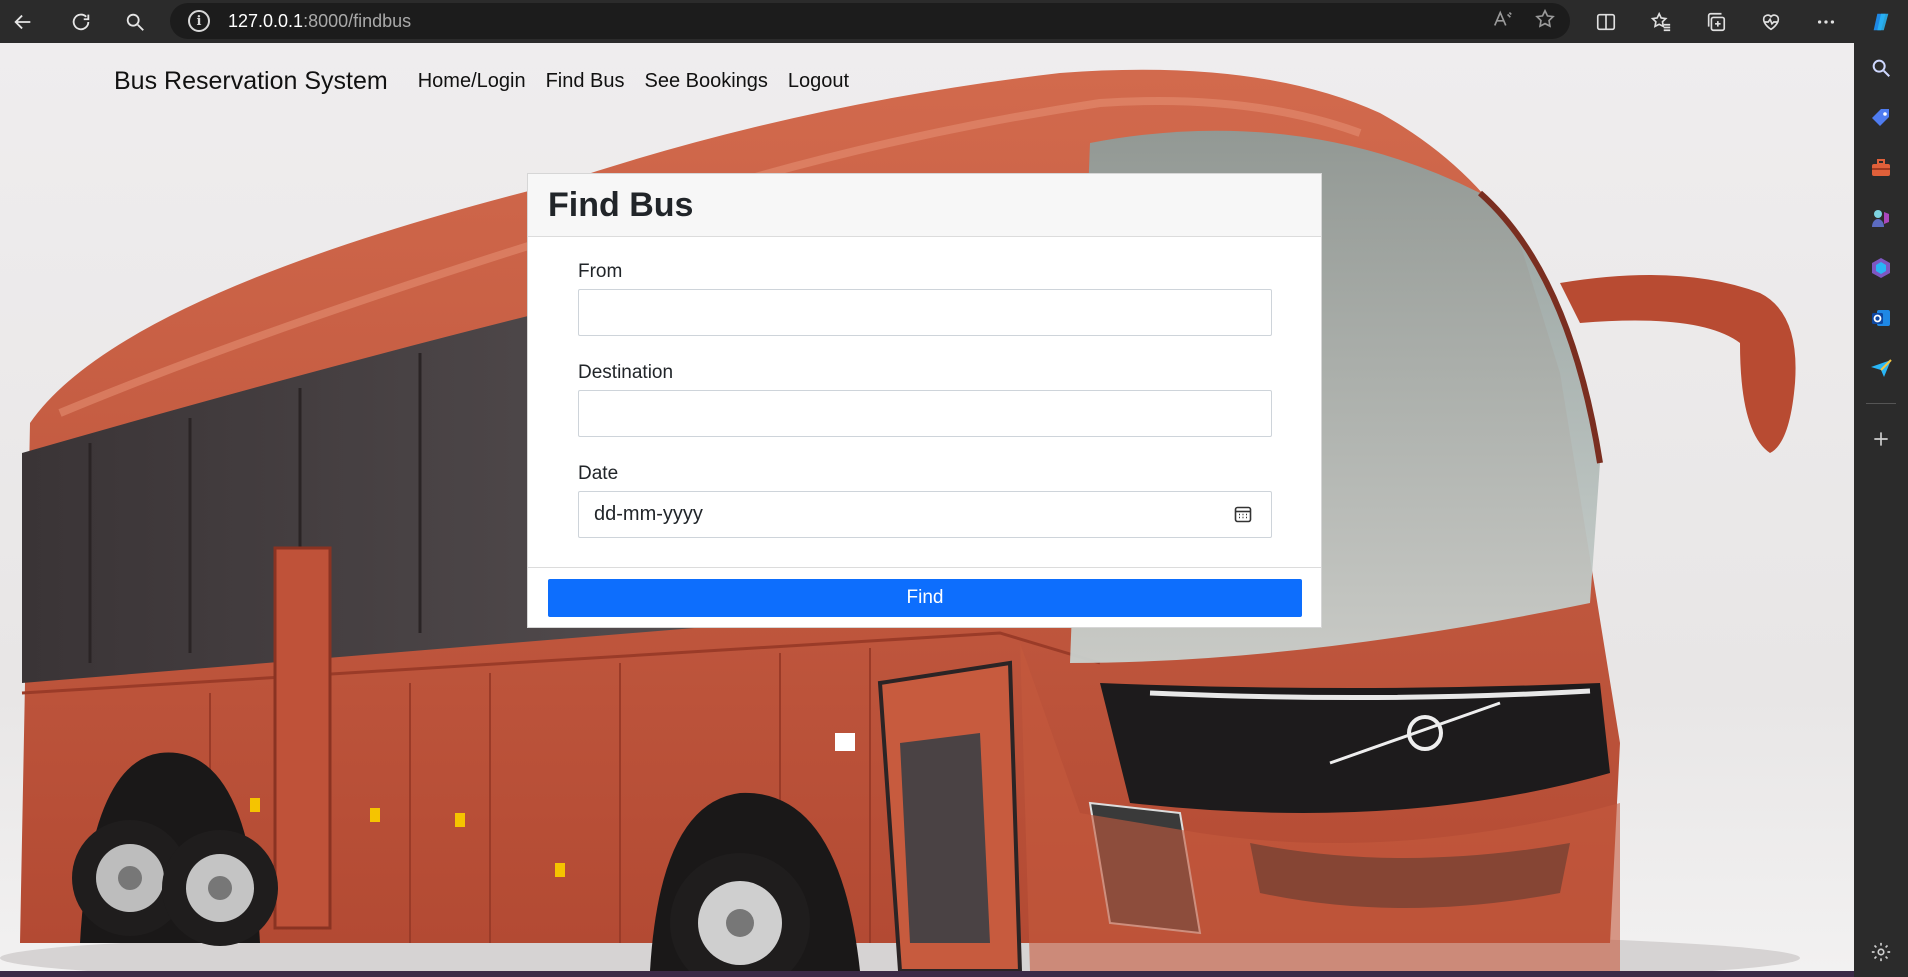  What do you see at coordinates (648, 514) in the screenshot?
I see `date-placeholder: dd-mm-yyyy` at bounding box center [648, 514].